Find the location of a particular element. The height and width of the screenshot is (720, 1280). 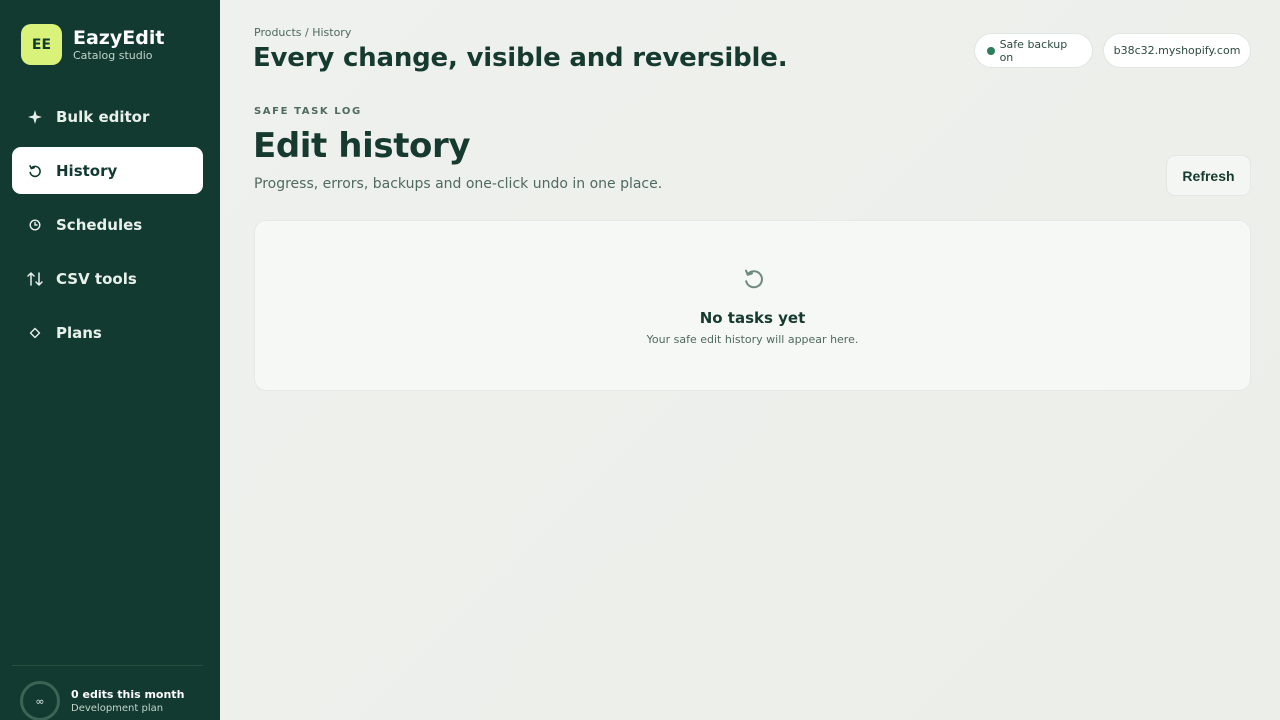

sidebar-item-history: History is located at coordinates (107, 170).